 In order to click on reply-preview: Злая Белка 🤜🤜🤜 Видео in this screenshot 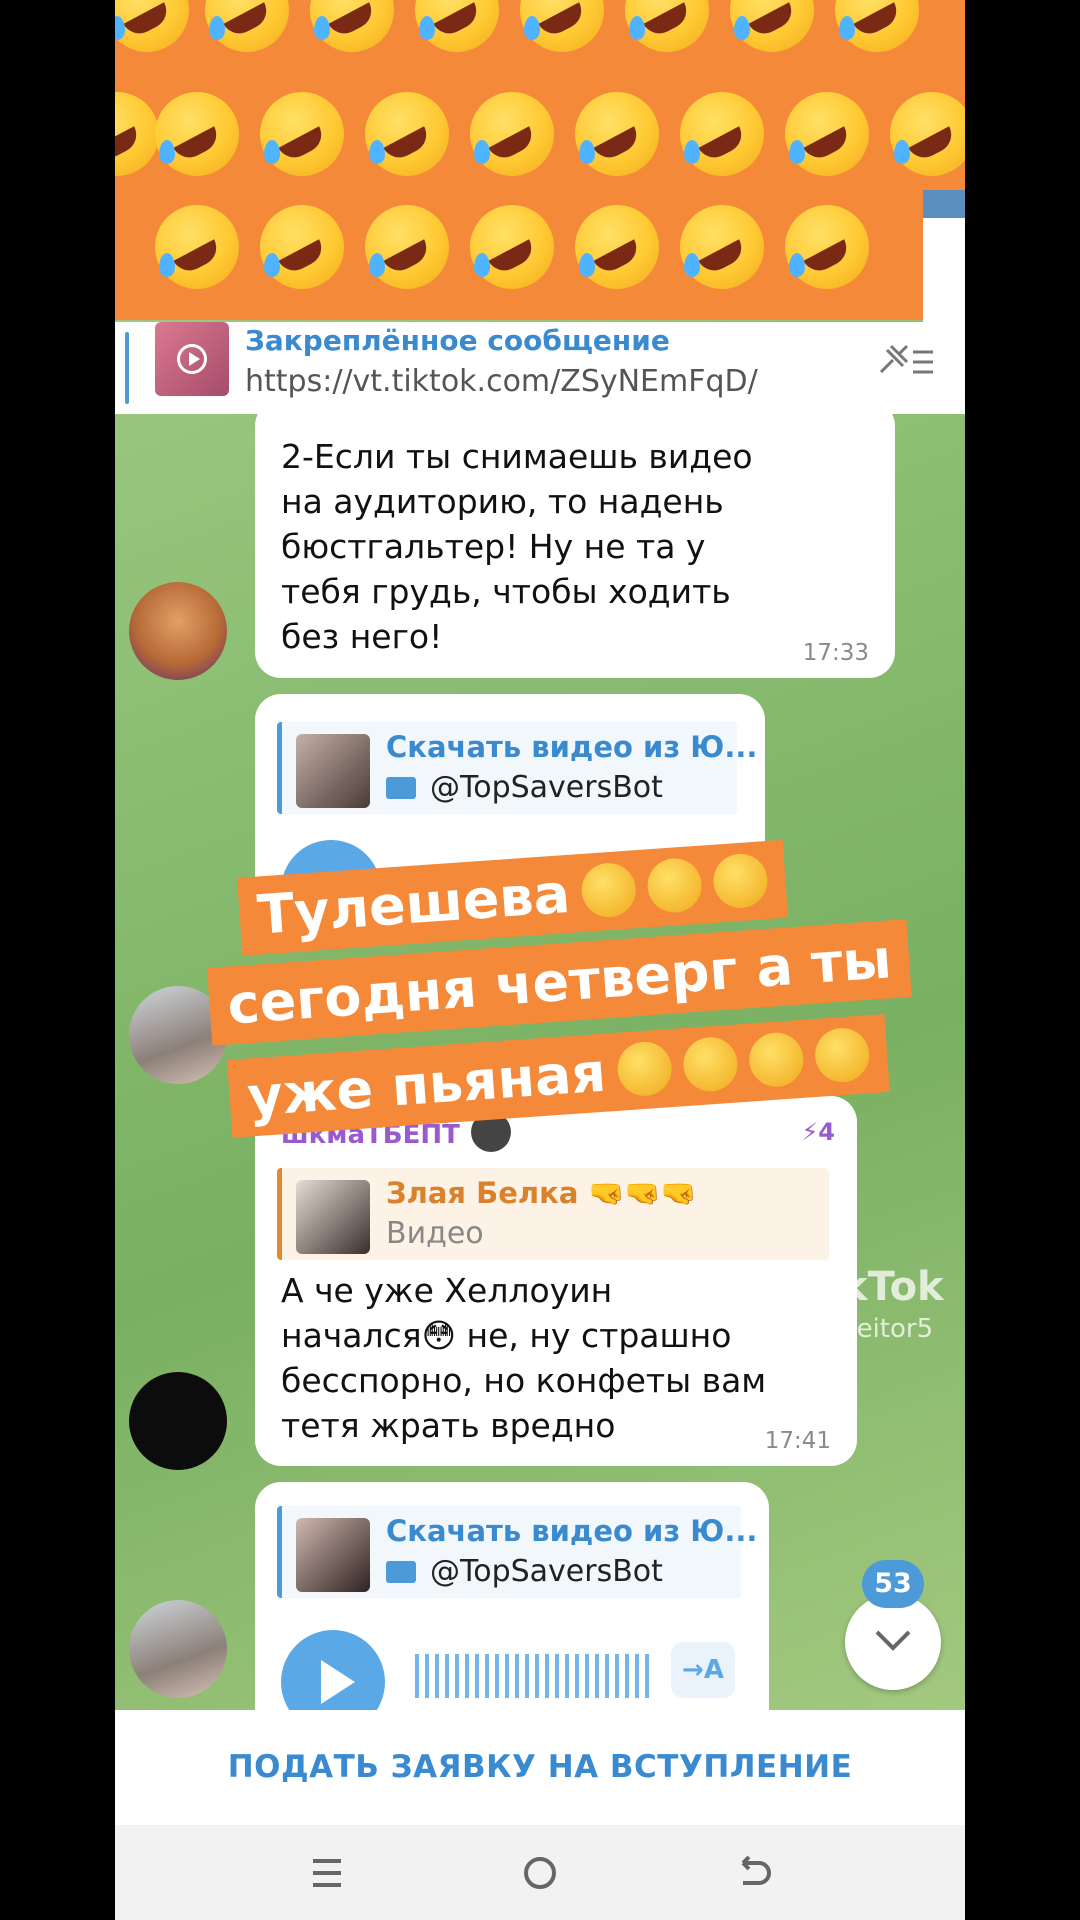, I will do `click(553, 1214)`.